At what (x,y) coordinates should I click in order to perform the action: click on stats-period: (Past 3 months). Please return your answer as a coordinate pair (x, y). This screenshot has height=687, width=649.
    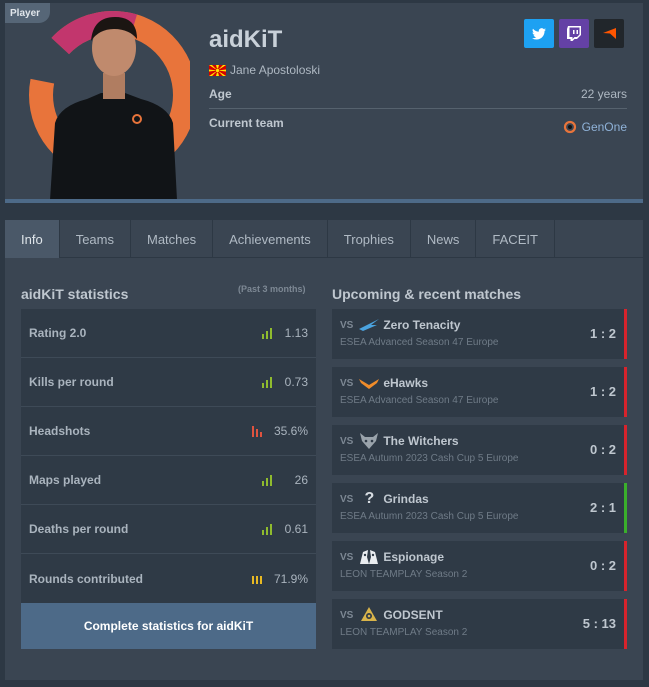
    Looking at the image, I should click on (272, 289).